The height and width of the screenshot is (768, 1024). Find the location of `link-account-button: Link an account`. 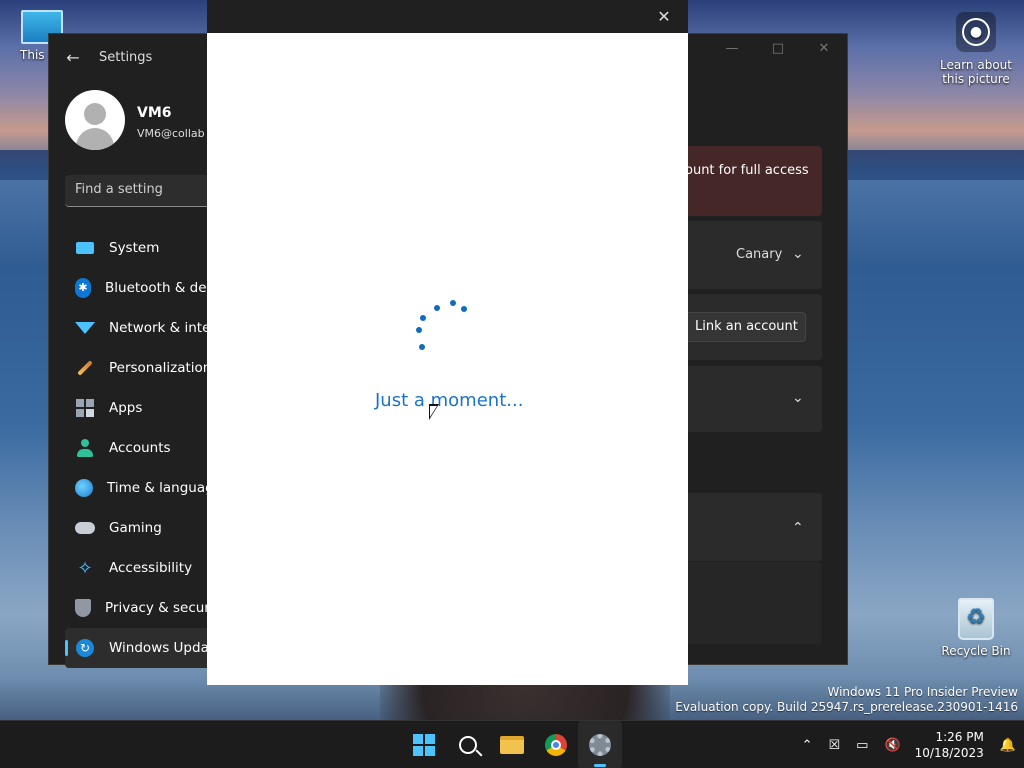

link-account-button: Link an account is located at coordinates (745, 327).